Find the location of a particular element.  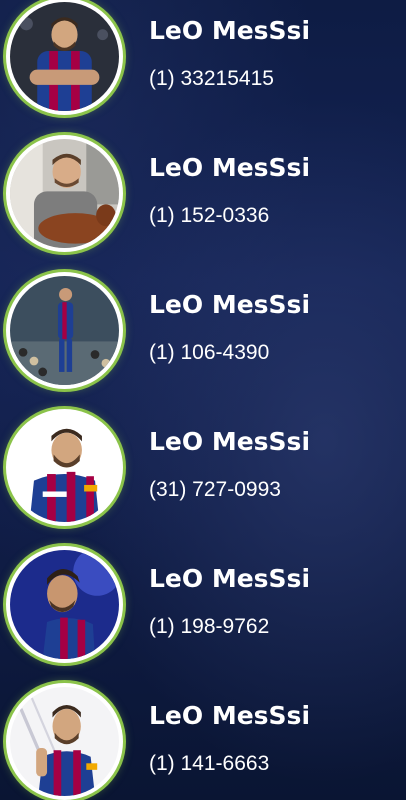

messi-with-dog-photo is located at coordinates (64, 193).